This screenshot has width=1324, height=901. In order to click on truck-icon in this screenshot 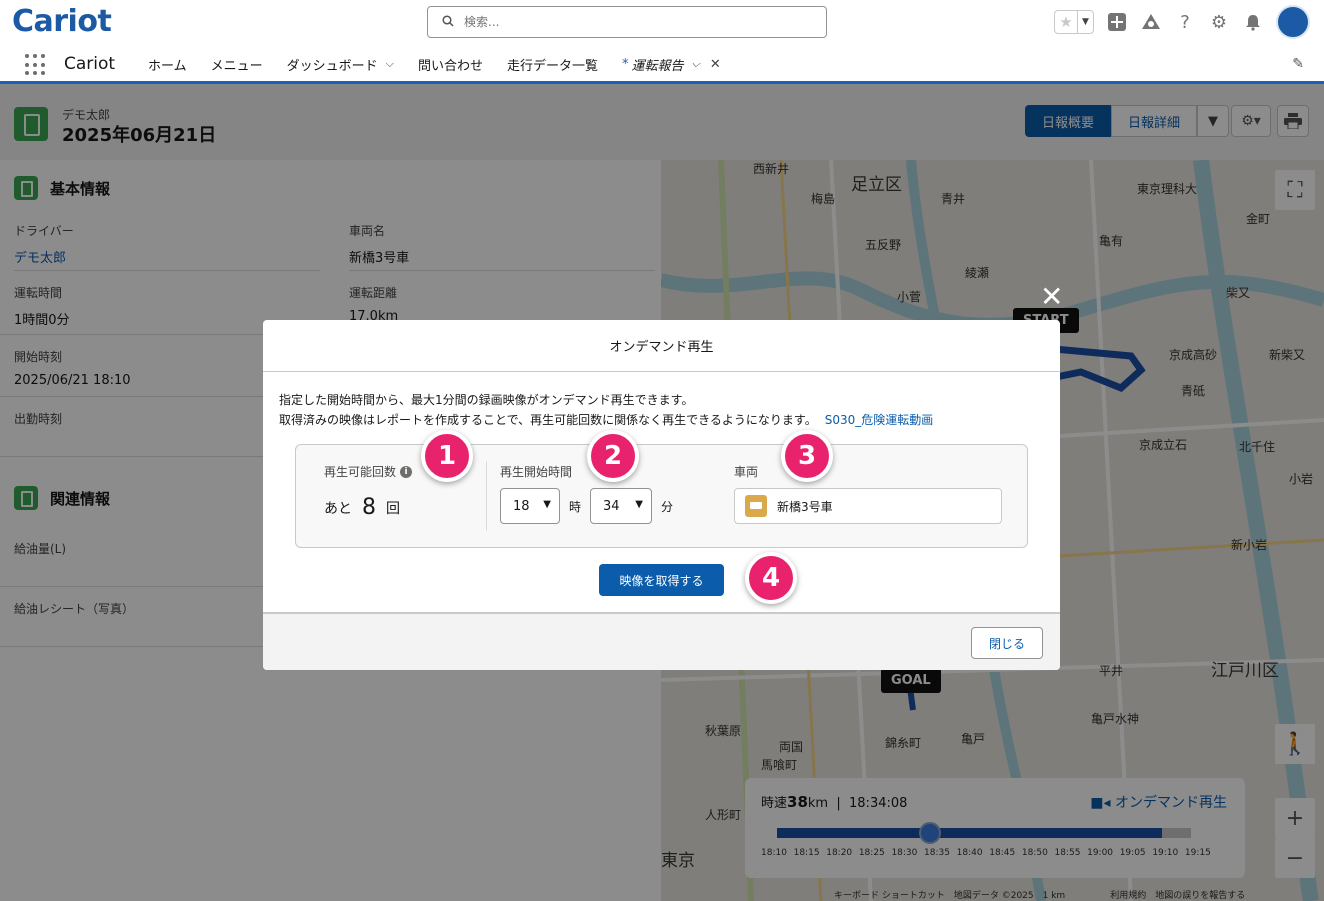, I will do `click(756, 506)`.